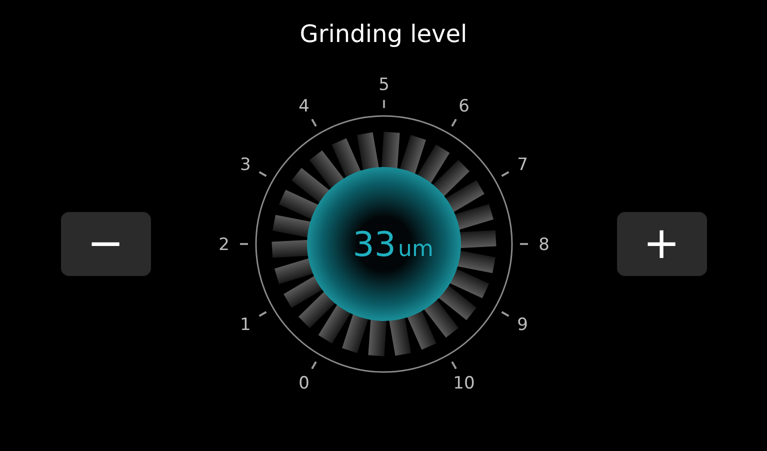  I want to click on scale-label: 6, so click(463, 106).